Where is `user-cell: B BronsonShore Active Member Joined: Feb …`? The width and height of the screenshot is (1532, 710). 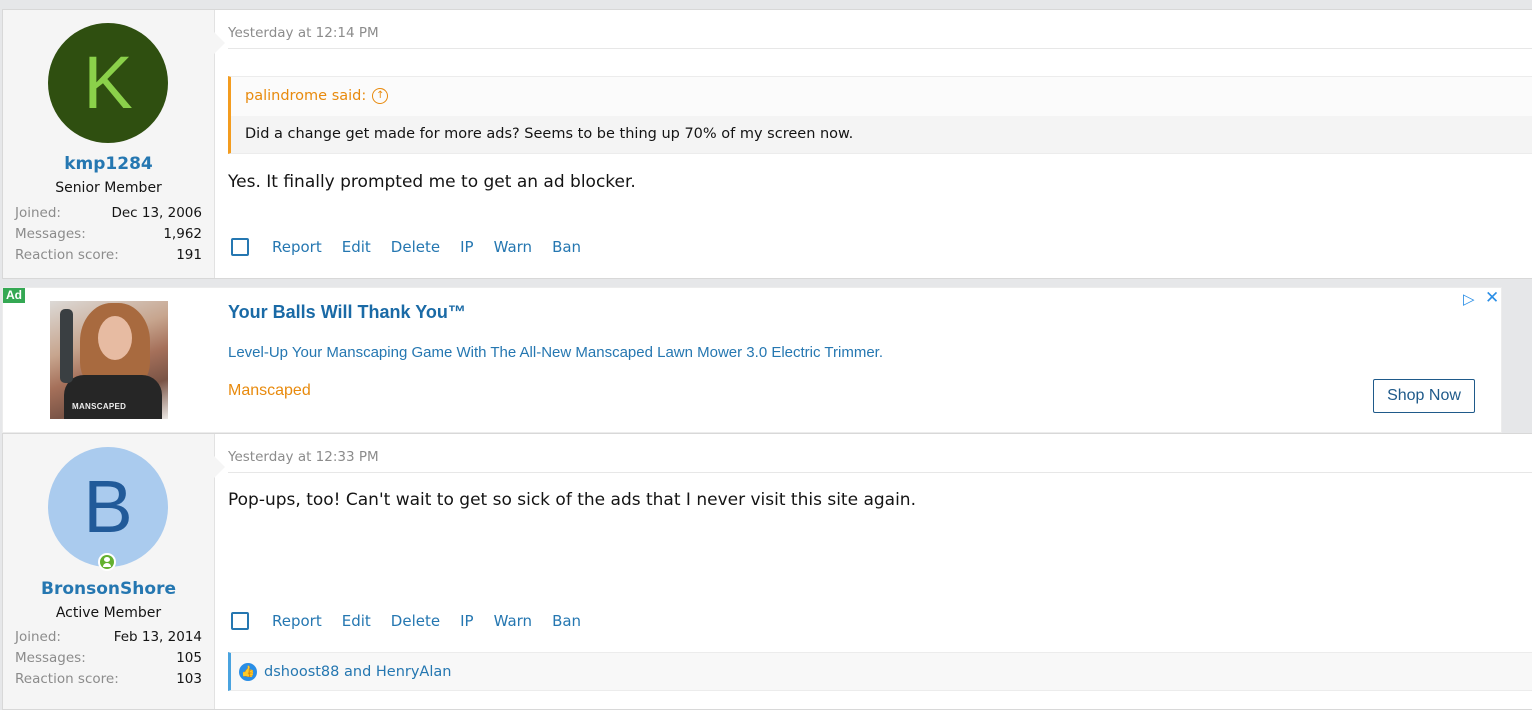
user-cell: B BronsonShore Active Member Joined: Feb … is located at coordinates (114, 571).